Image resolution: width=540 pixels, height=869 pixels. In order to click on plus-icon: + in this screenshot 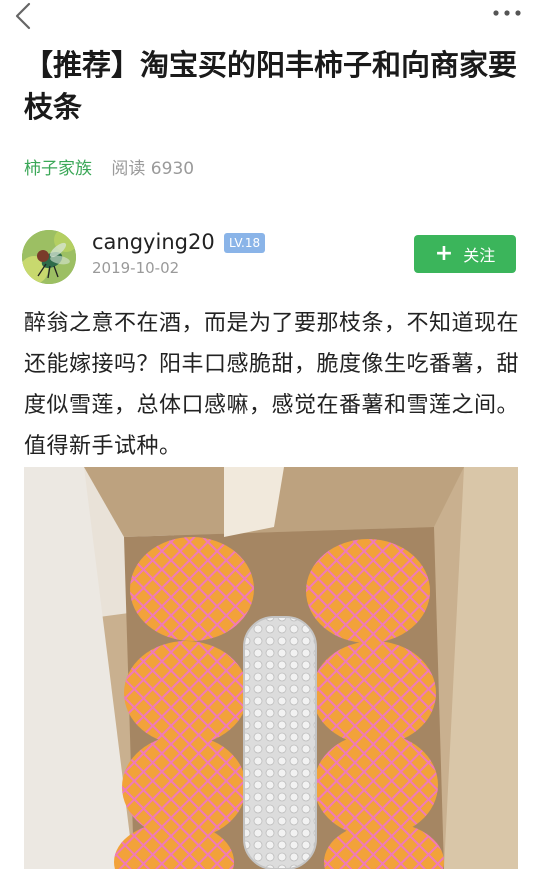, I will do `click(444, 253)`.